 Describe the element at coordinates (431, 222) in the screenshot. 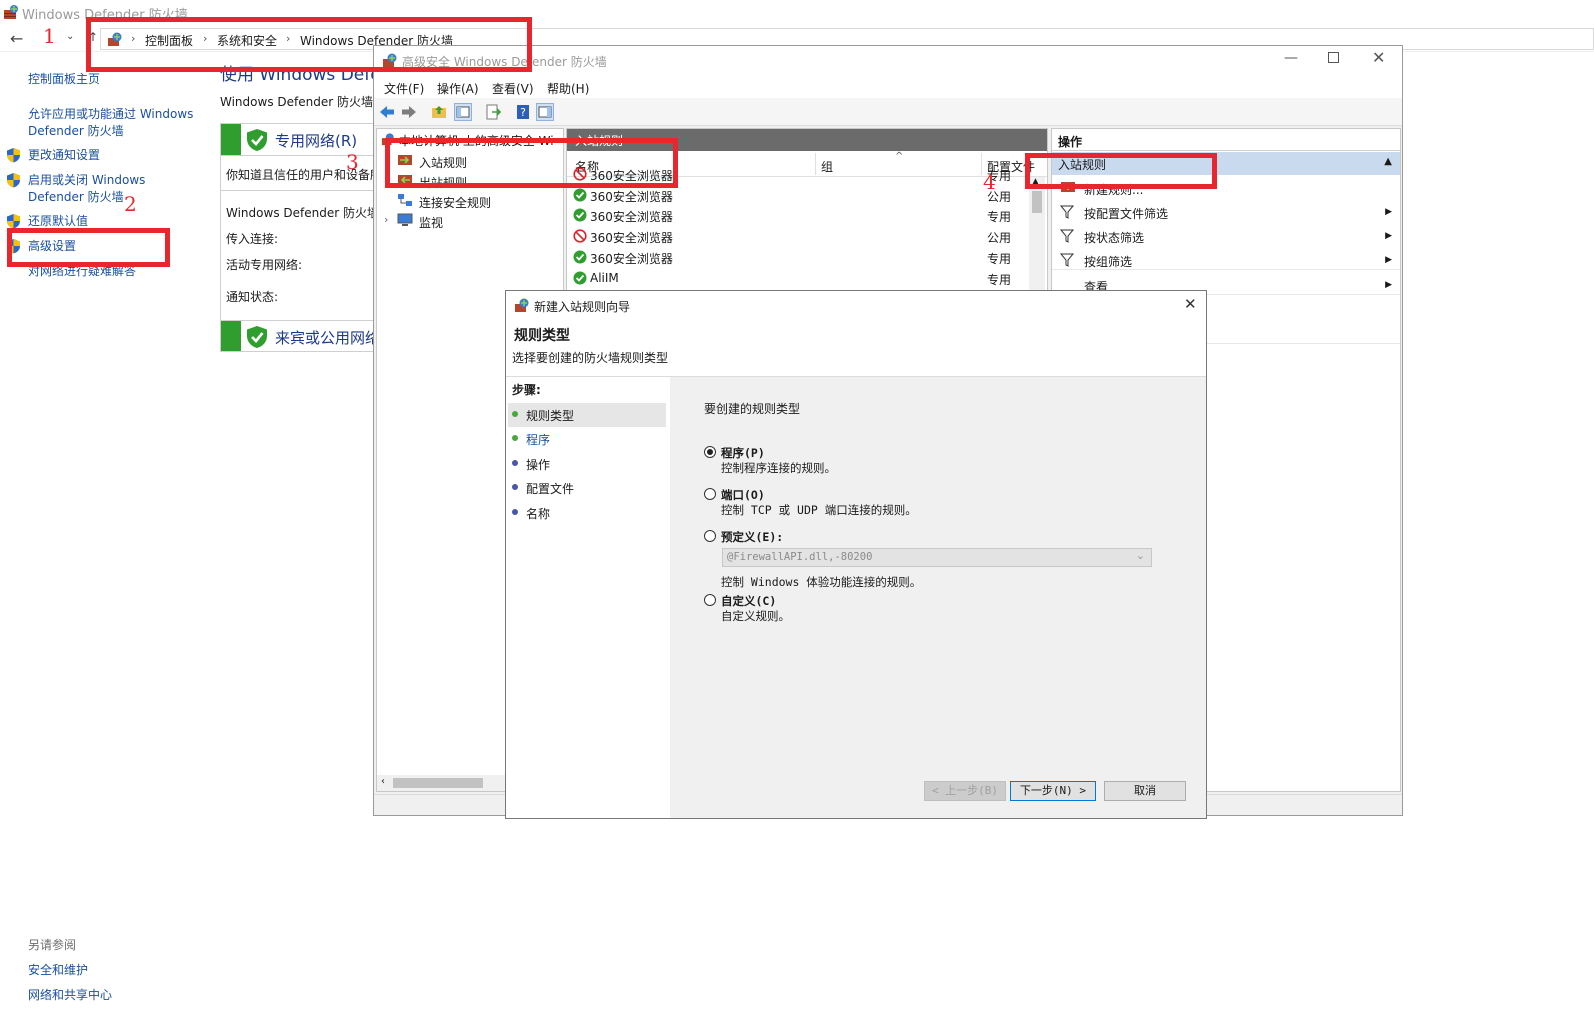

I see `tree-item-monitoring: 监视` at that location.